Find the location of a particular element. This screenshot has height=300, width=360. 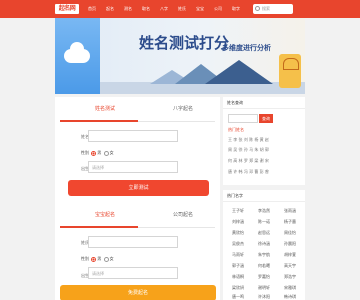

nav-item-3: 测名 is located at coordinates (128, 9).